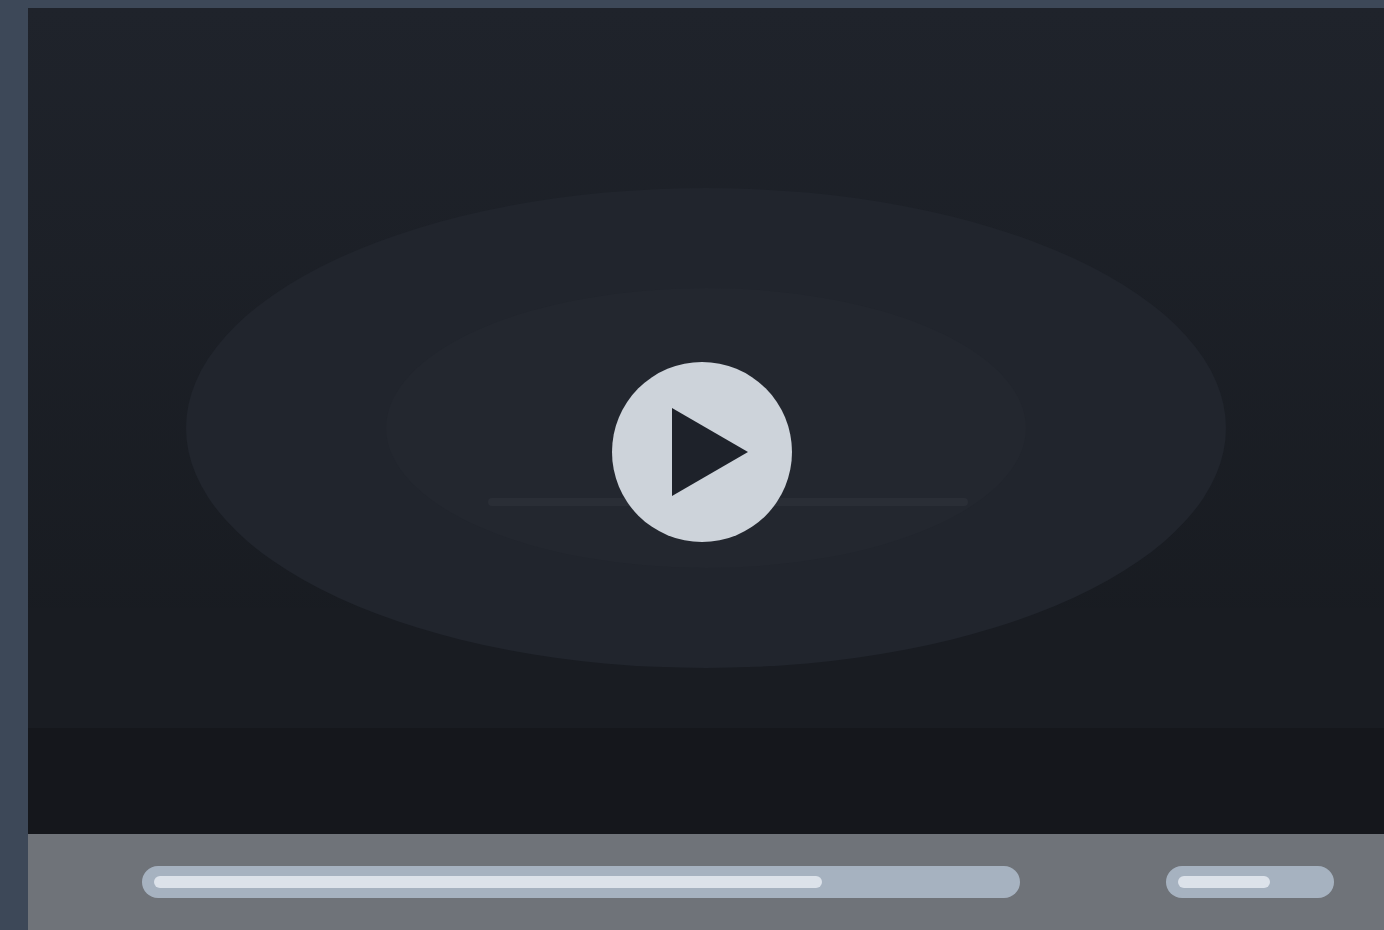  Describe the element at coordinates (1250, 882) in the screenshot. I see `volume-track` at that location.